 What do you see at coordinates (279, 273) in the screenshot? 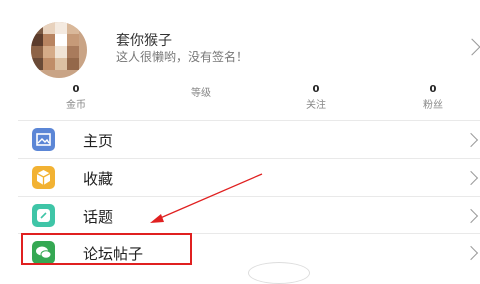
I see `bottom-decoration` at bounding box center [279, 273].